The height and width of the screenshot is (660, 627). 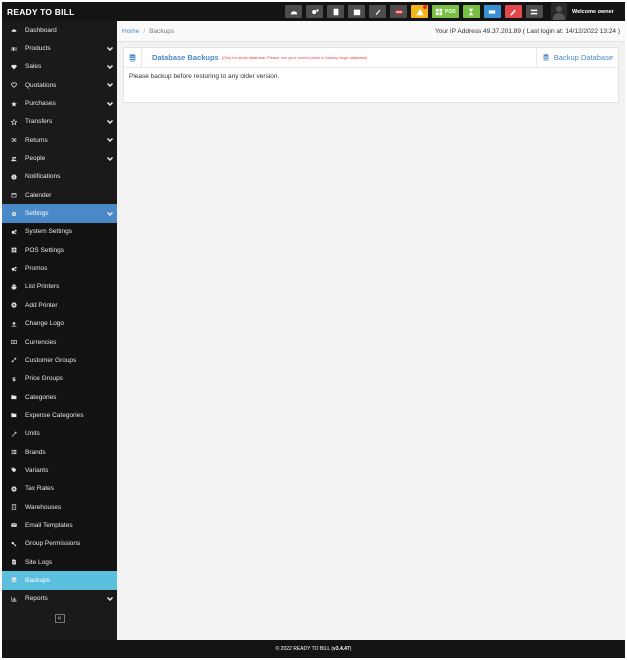 I want to click on flag-icon, so click(x=398, y=11).